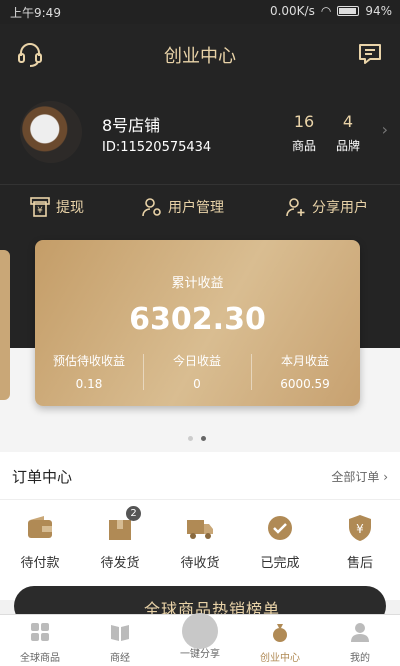  Describe the element at coordinates (378, 11) in the screenshot. I see `battery-level: 94%` at that location.